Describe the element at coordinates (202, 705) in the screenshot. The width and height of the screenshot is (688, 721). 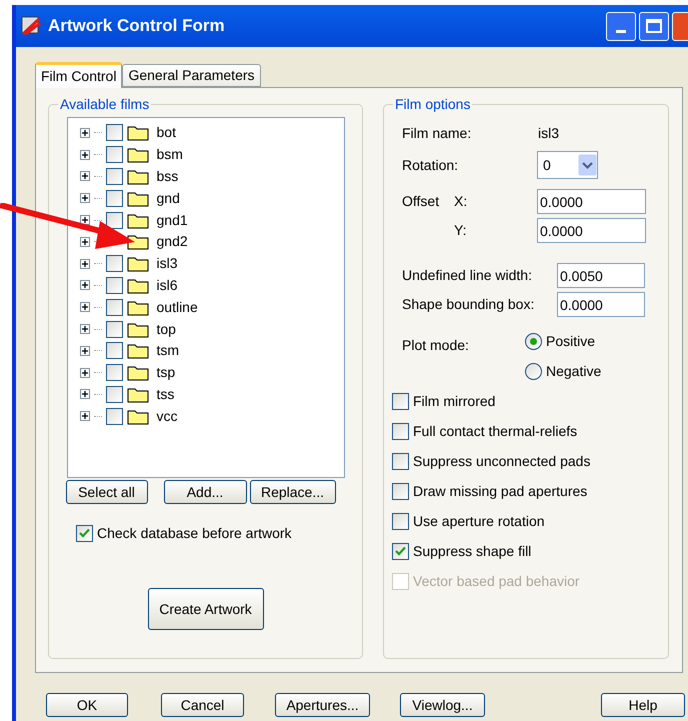
I see `dialog-button: Cancel` at that location.